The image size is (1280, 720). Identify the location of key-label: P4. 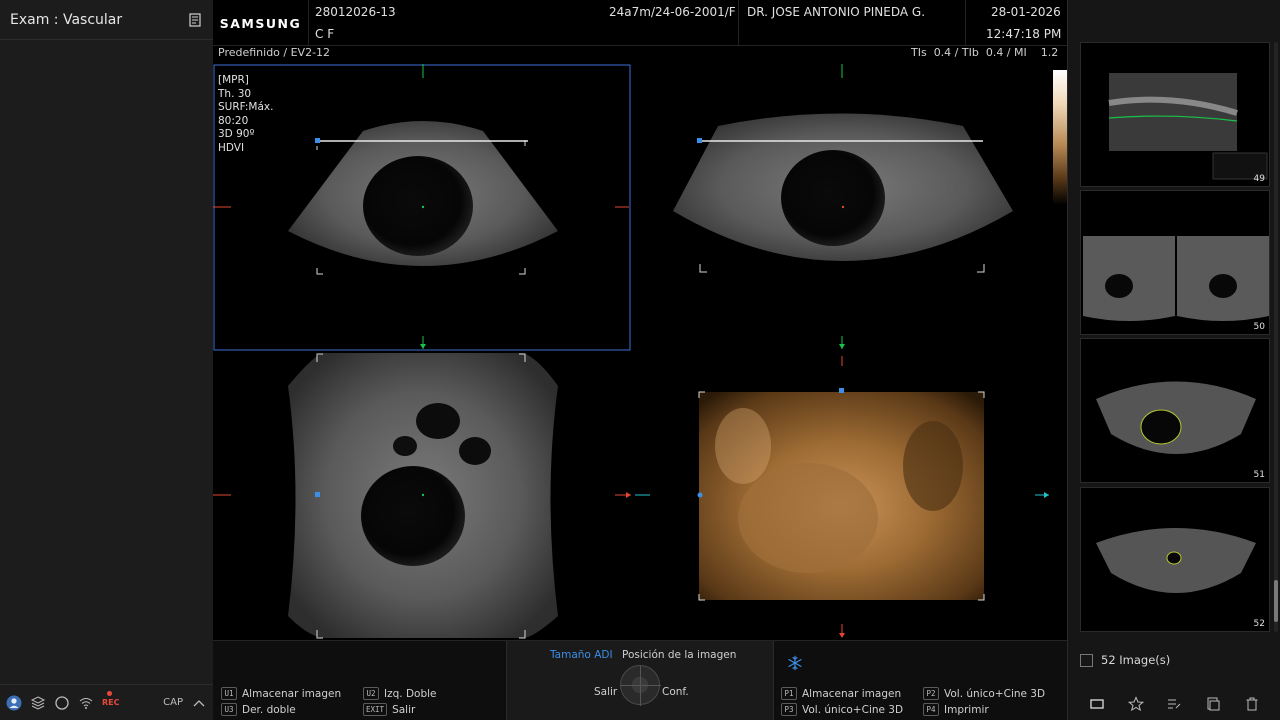
(931, 709).